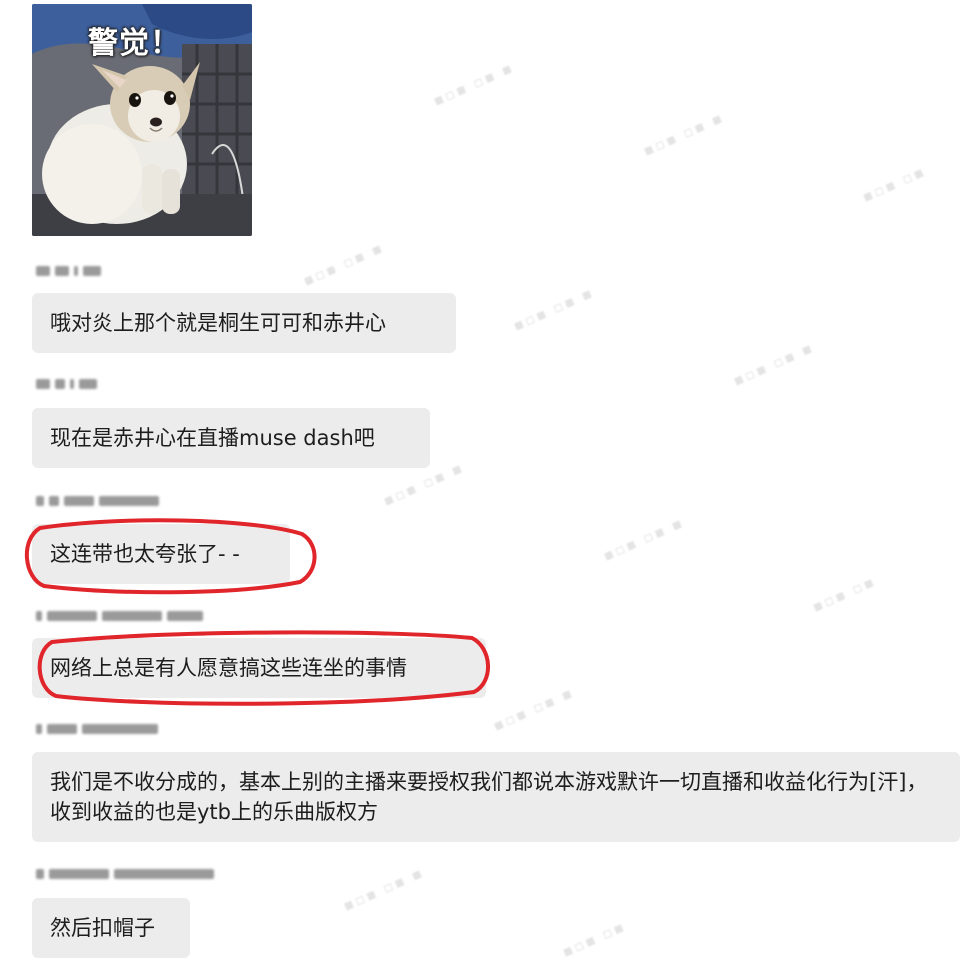  Describe the element at coordinates (134, 43) in the screenshot. I see `meme-caption: 警觉！` at that location.